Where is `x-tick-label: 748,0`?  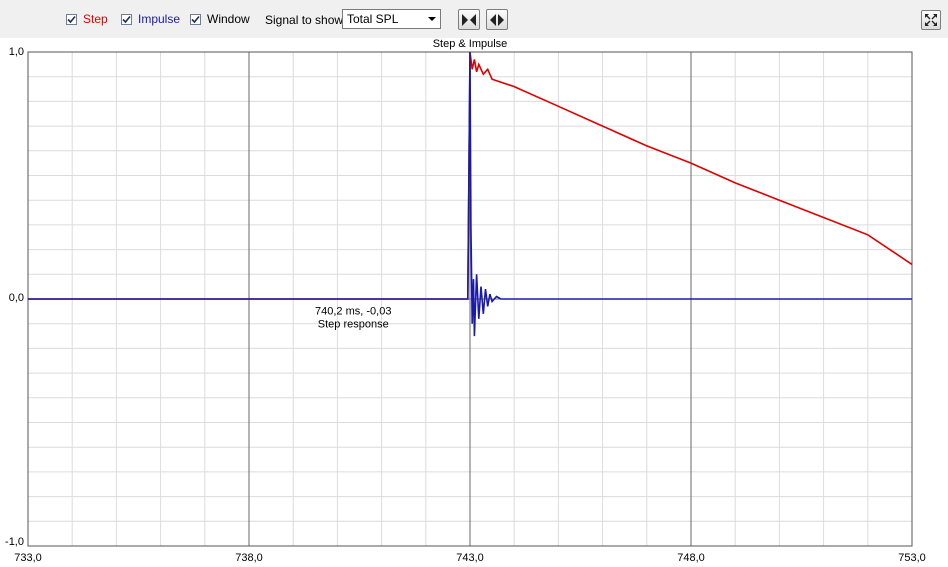 x-tick-label: 748,0 is located at coordinates (691, 558).